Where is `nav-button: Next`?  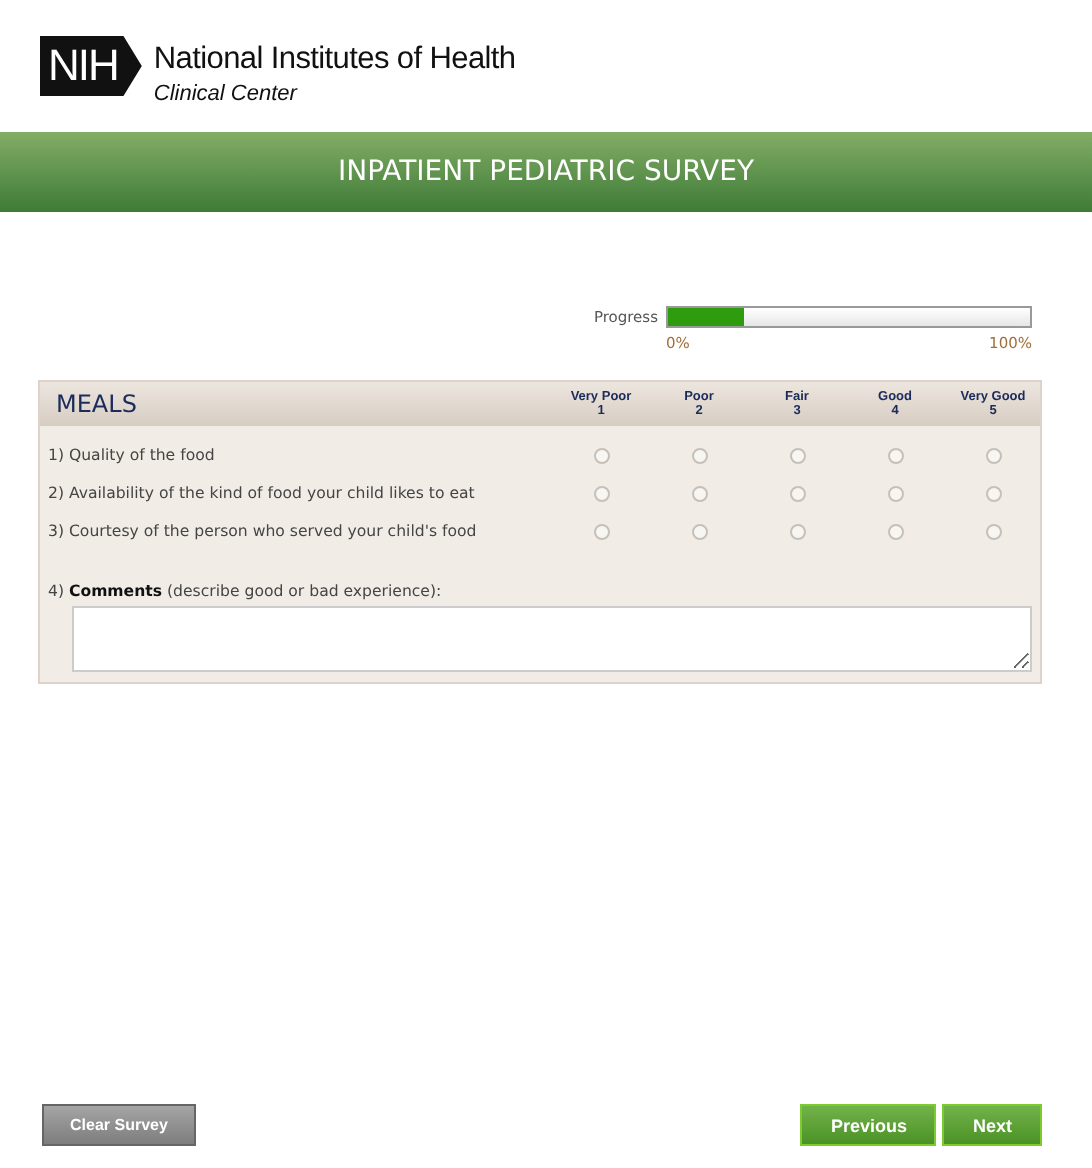
nav-button: Next is located at coordinates (992, 1125).